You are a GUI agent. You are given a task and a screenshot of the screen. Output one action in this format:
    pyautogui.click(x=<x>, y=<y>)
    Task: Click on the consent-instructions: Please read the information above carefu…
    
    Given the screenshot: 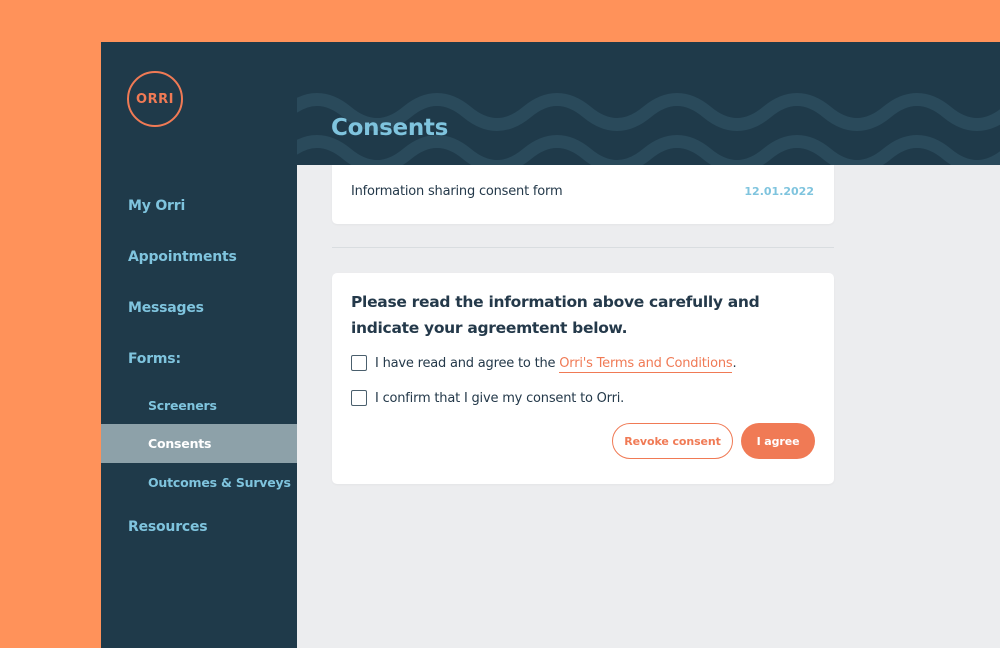 What is the action you would take?
    pyautogui.click(x=555, y=315)
    